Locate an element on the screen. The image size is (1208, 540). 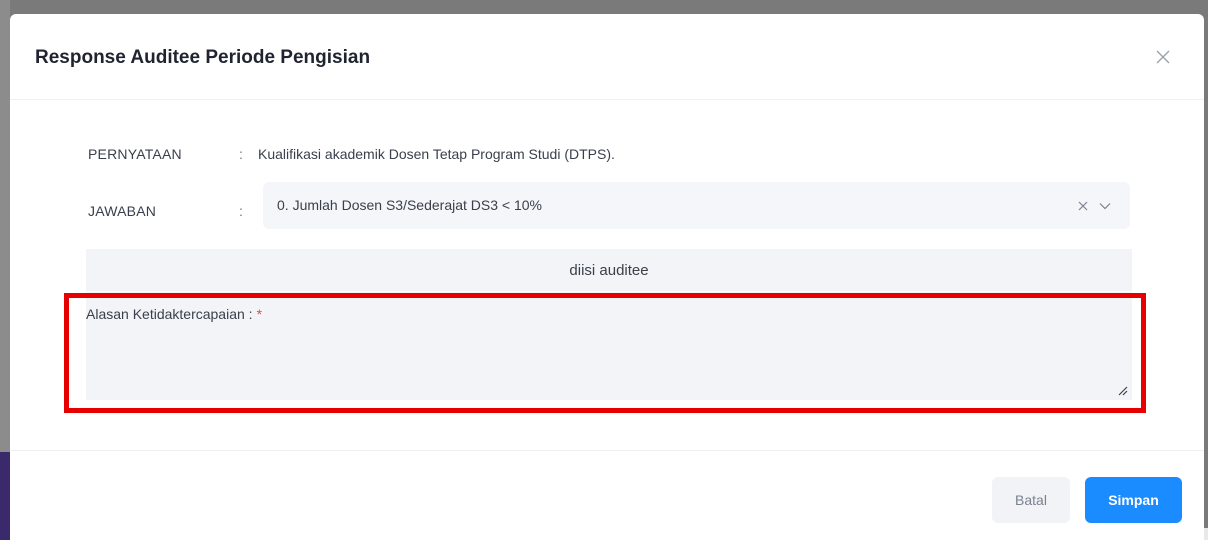
chevron-down-icon is located at coordinates (1105, 206).